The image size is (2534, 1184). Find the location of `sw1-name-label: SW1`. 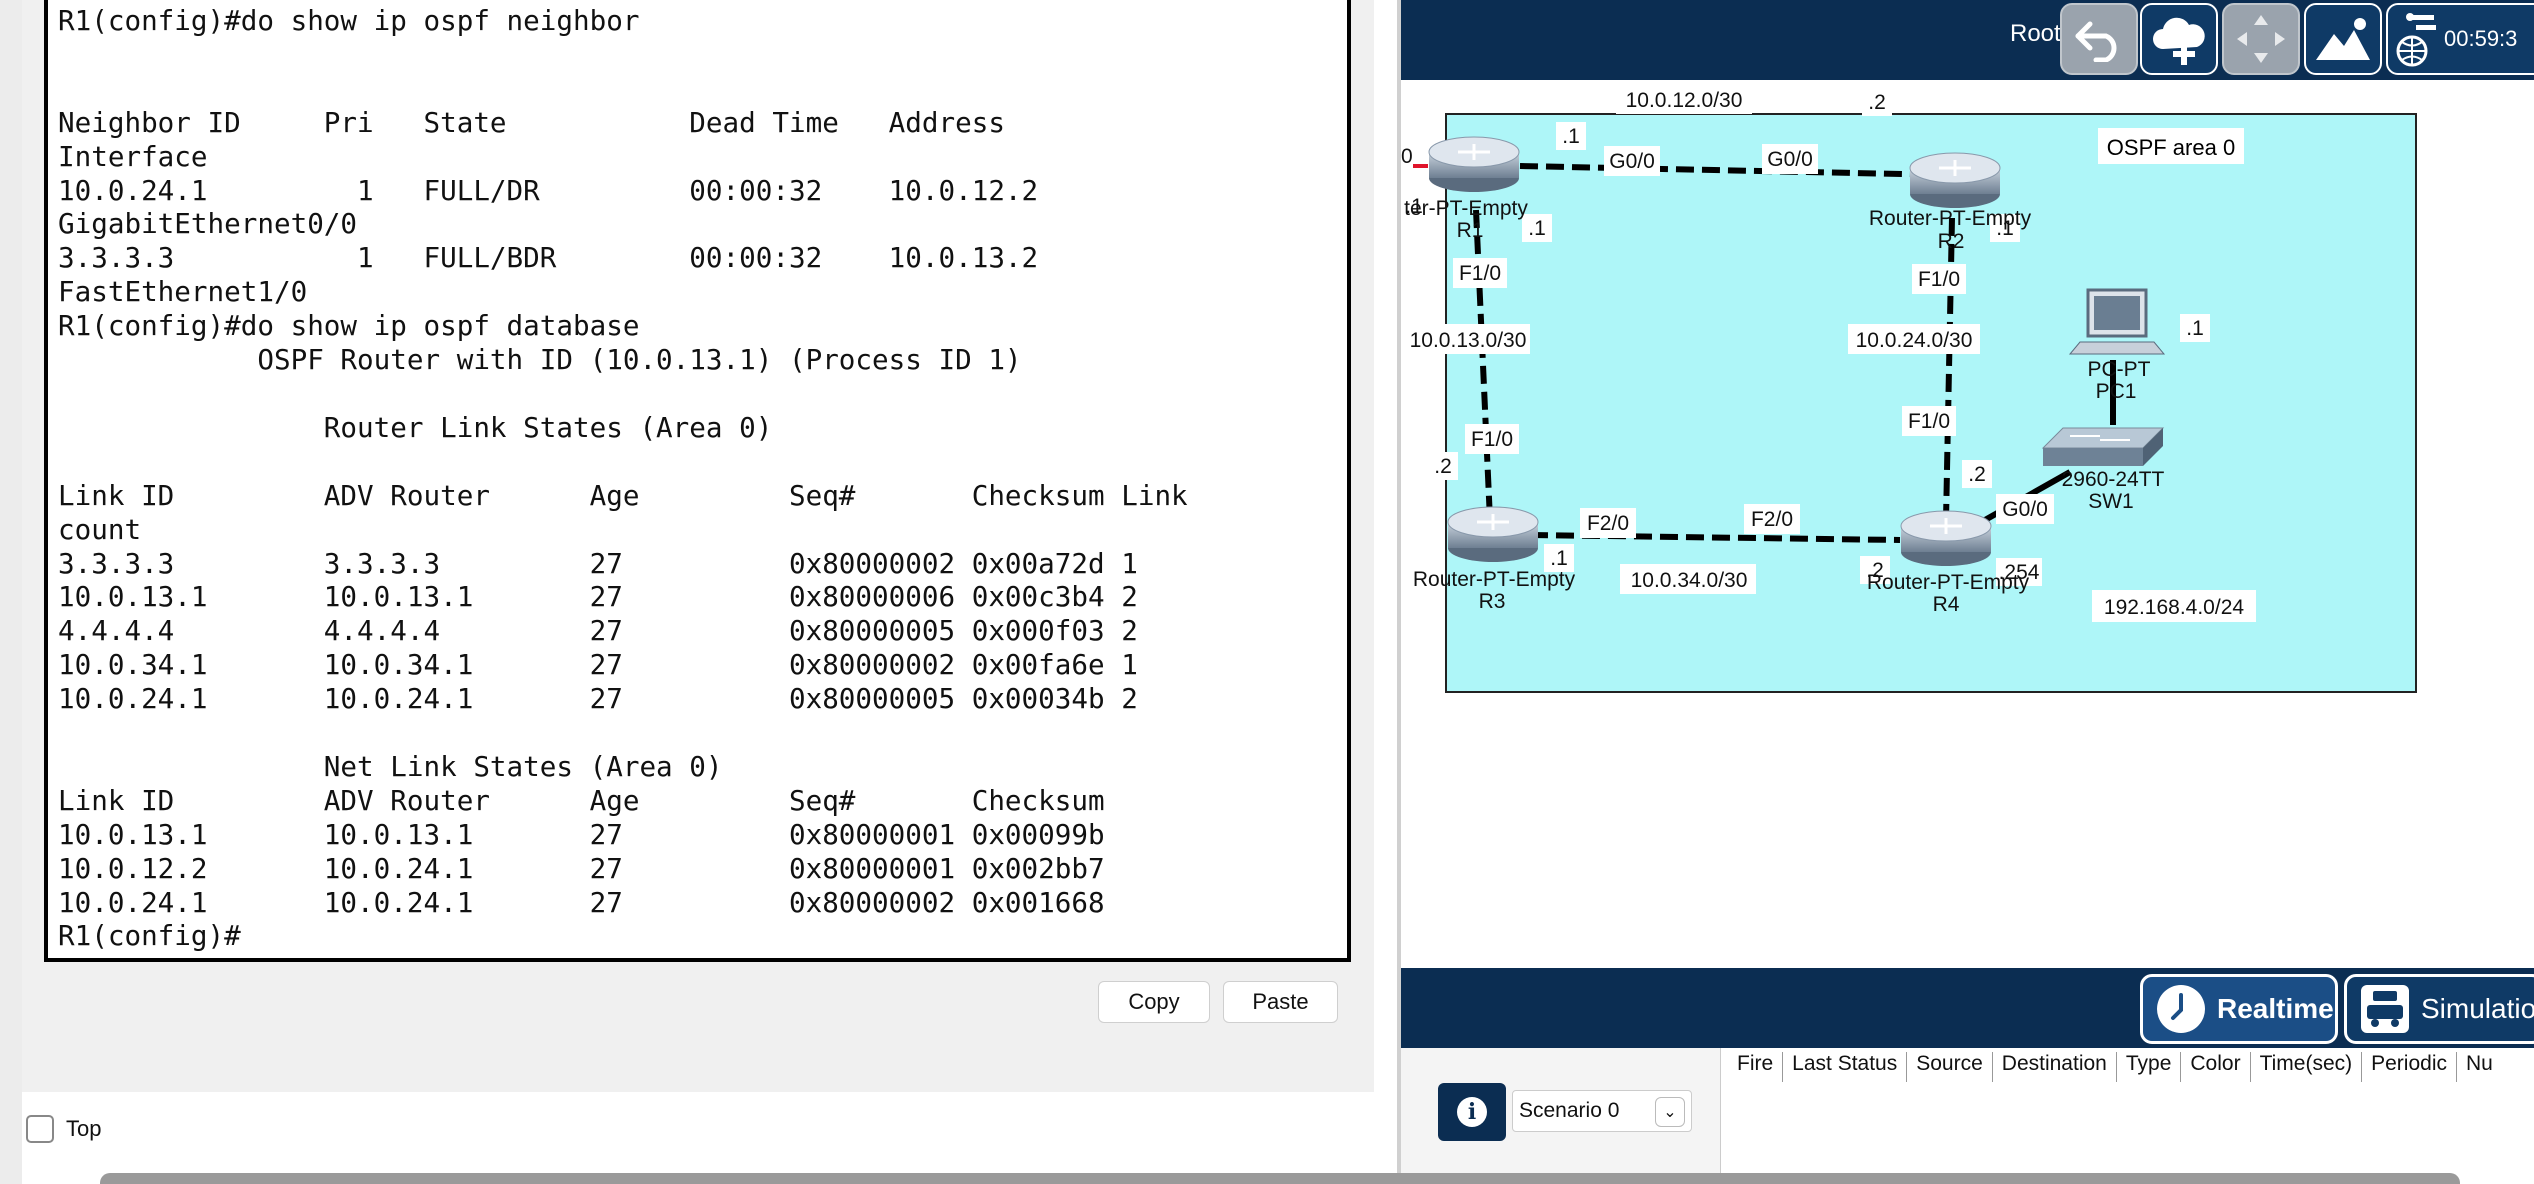

sw1-name-label: SW1 is located at coordinates (2111, 501).